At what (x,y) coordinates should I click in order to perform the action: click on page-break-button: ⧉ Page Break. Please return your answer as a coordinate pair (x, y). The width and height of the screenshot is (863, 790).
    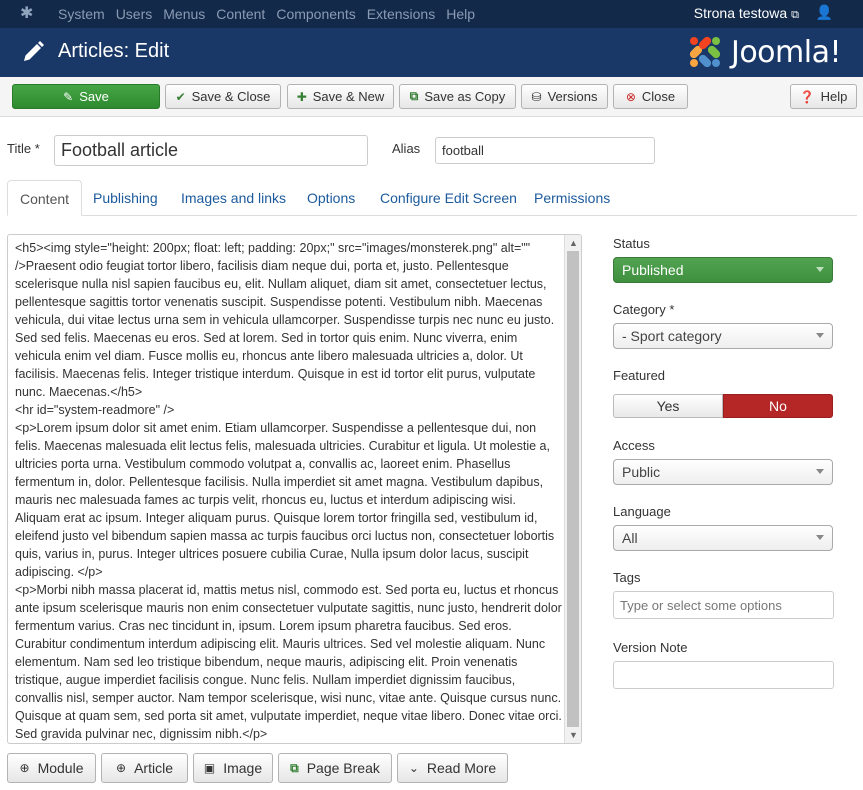
    Looking at the image, I should click on (335, 768).